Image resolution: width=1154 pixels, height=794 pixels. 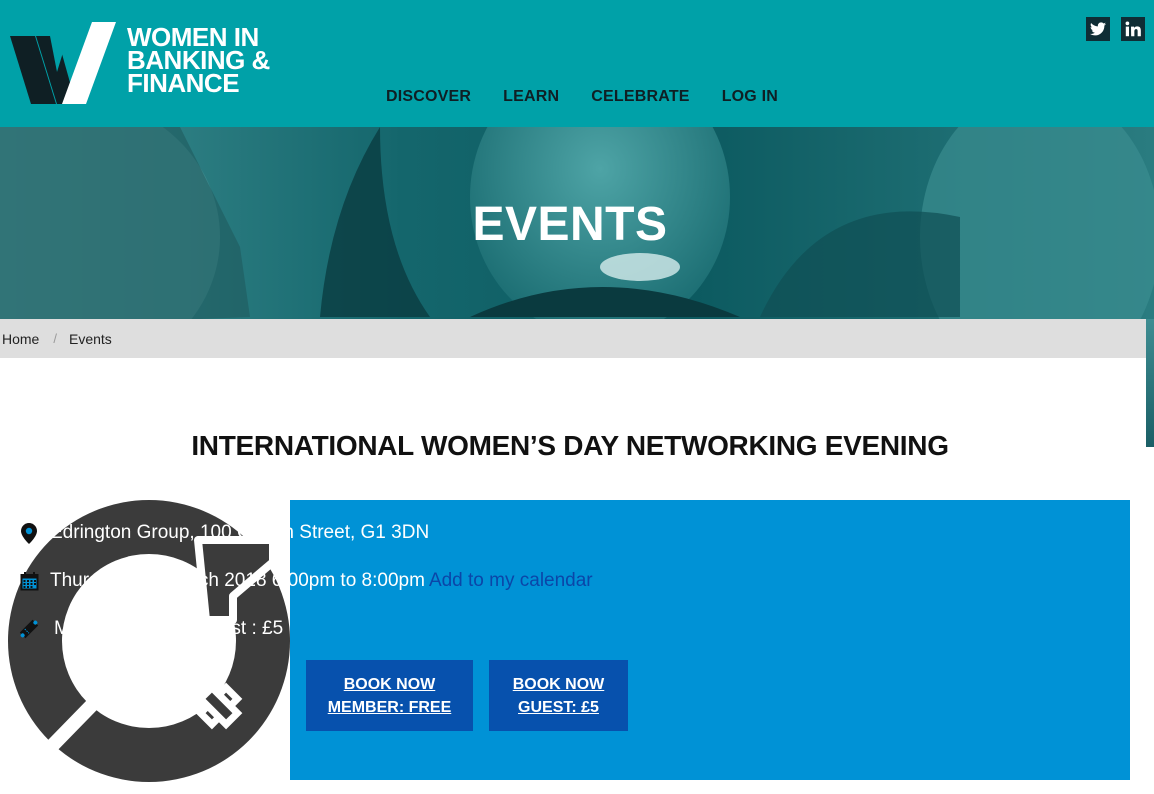 I want to click on book-member-line-1: BOOK NOW, so click(x=389, y=684).